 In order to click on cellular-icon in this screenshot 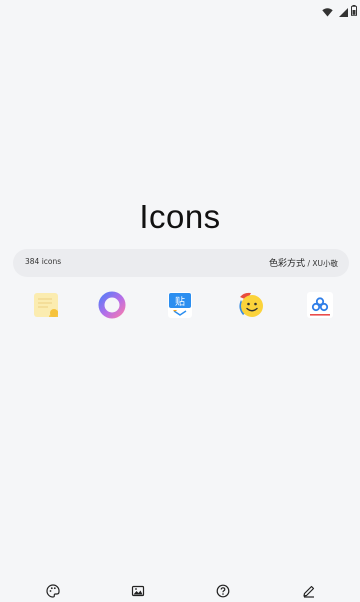, I will do `click(343, 11)`.